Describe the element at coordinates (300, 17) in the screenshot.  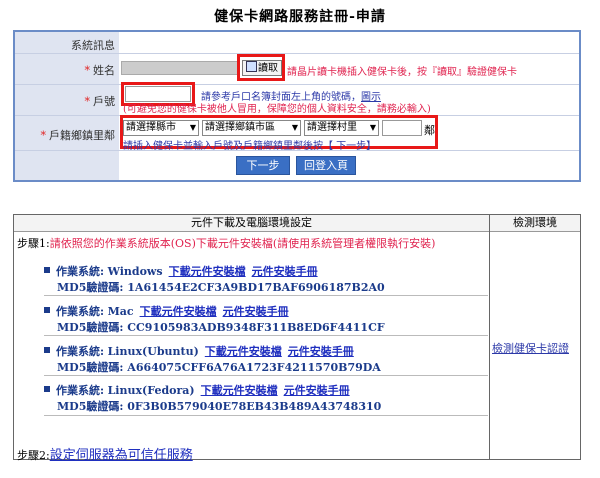
I see `page-title: 健保卡網路服務註冊-申請` at that location.